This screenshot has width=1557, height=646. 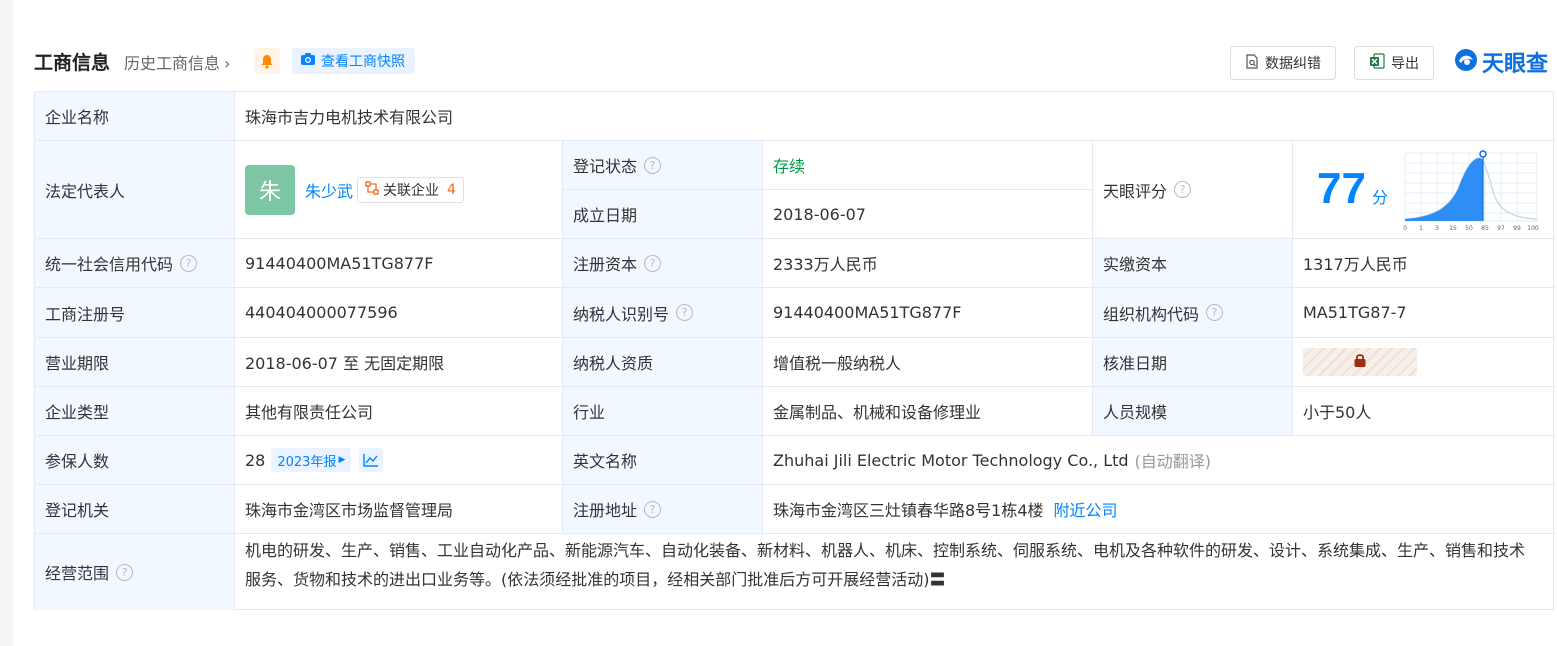 I want to click on score-value: 77, so click(x=1341, y=188).